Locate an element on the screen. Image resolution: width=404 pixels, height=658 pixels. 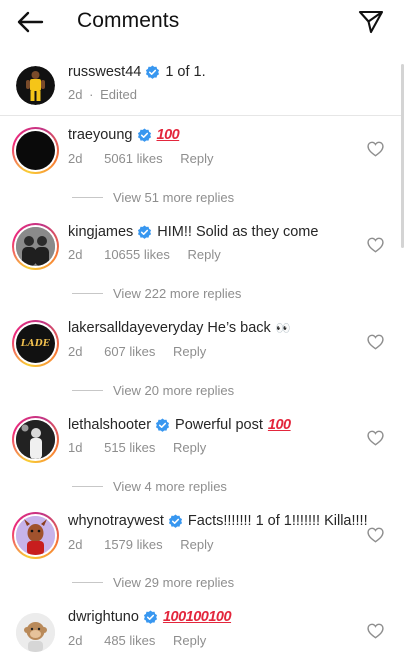
avatar: LADE is located at coordinates (35, 343).